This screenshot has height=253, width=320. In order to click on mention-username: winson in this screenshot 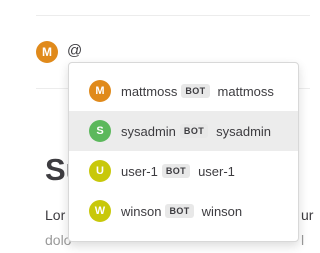, I will do `click(141, 211)`.